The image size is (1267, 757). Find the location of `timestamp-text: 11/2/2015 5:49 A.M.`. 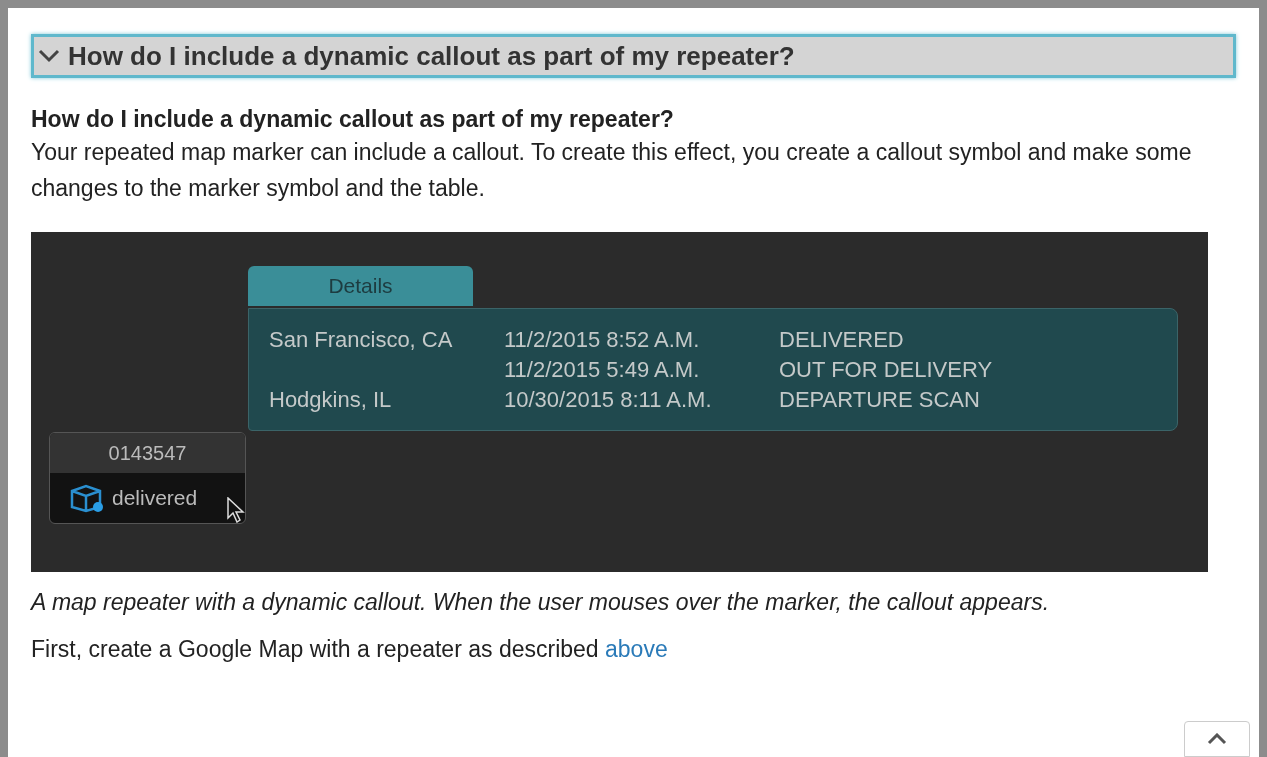

timestamp-text: 11/2/2015 5:49 A.M. is located at coordinates (602, 370).